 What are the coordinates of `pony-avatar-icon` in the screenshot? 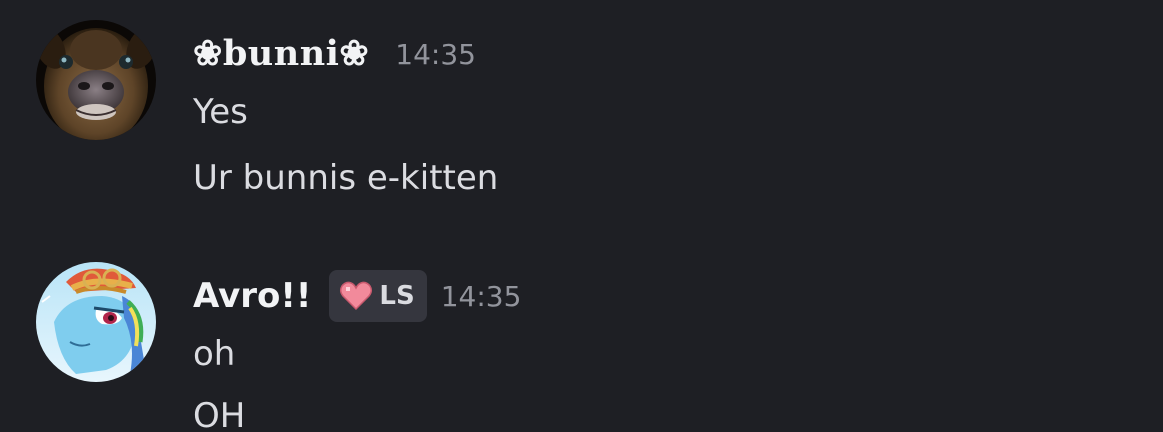 It's located at (96, 322).